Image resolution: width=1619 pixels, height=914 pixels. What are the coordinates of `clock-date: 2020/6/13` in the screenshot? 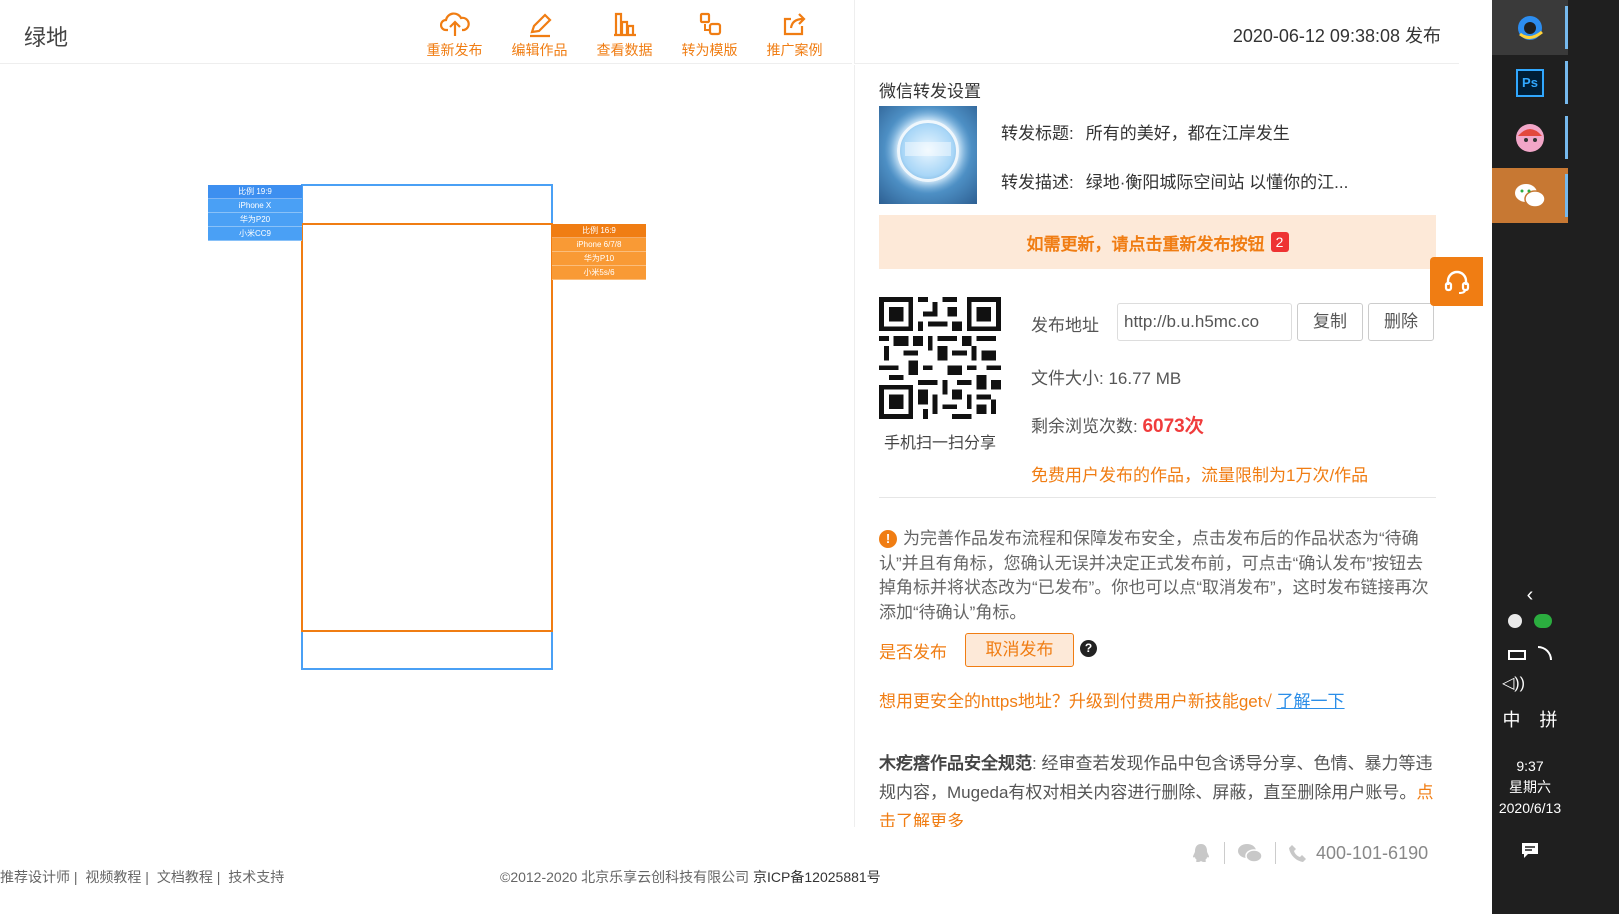 It's located at (1530, 808).